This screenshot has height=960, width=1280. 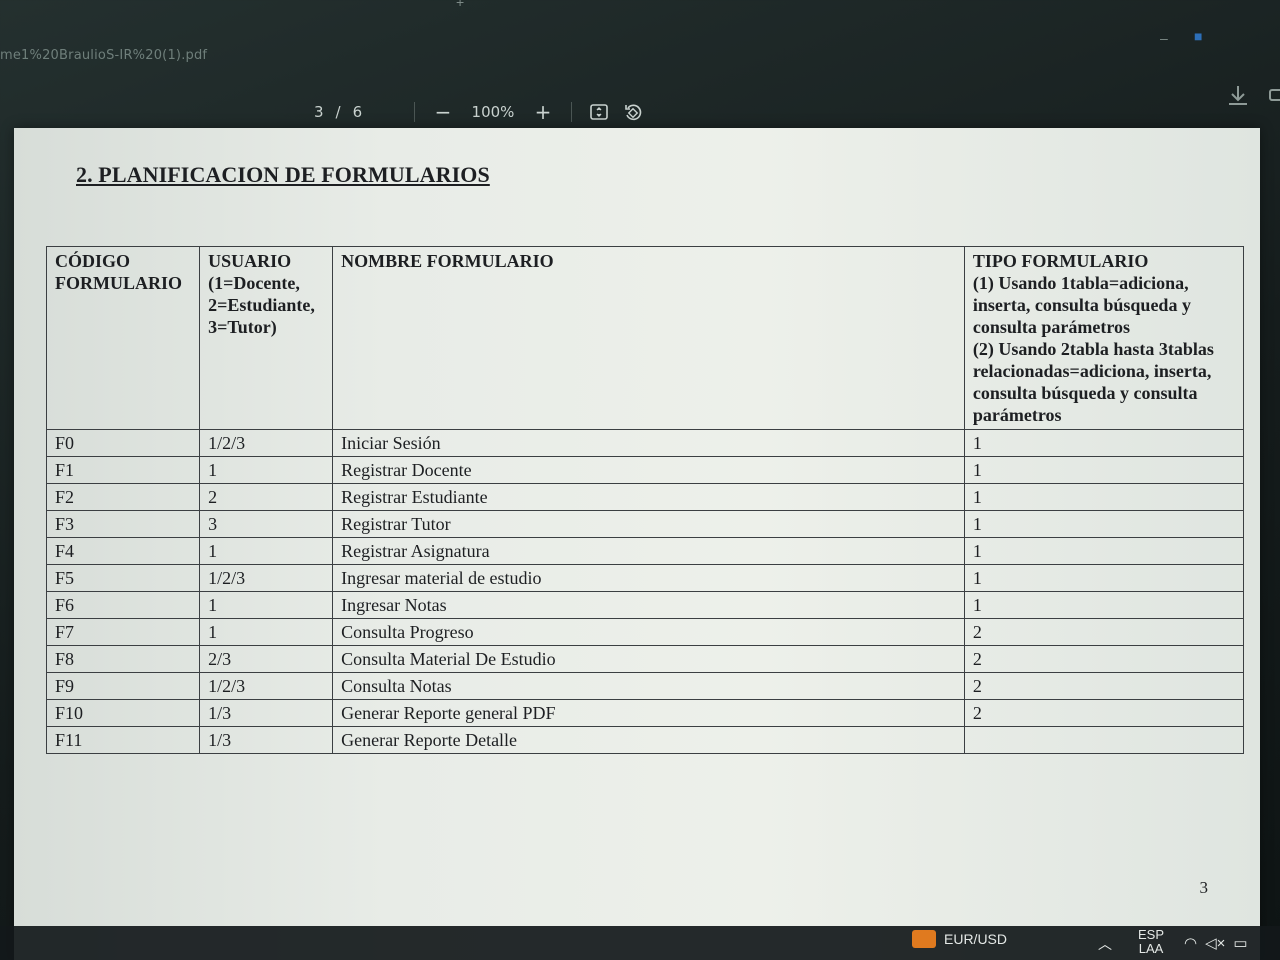 I want to click on header-code: CÓDIGO FORMULARIO, so click(x=123, y=338).